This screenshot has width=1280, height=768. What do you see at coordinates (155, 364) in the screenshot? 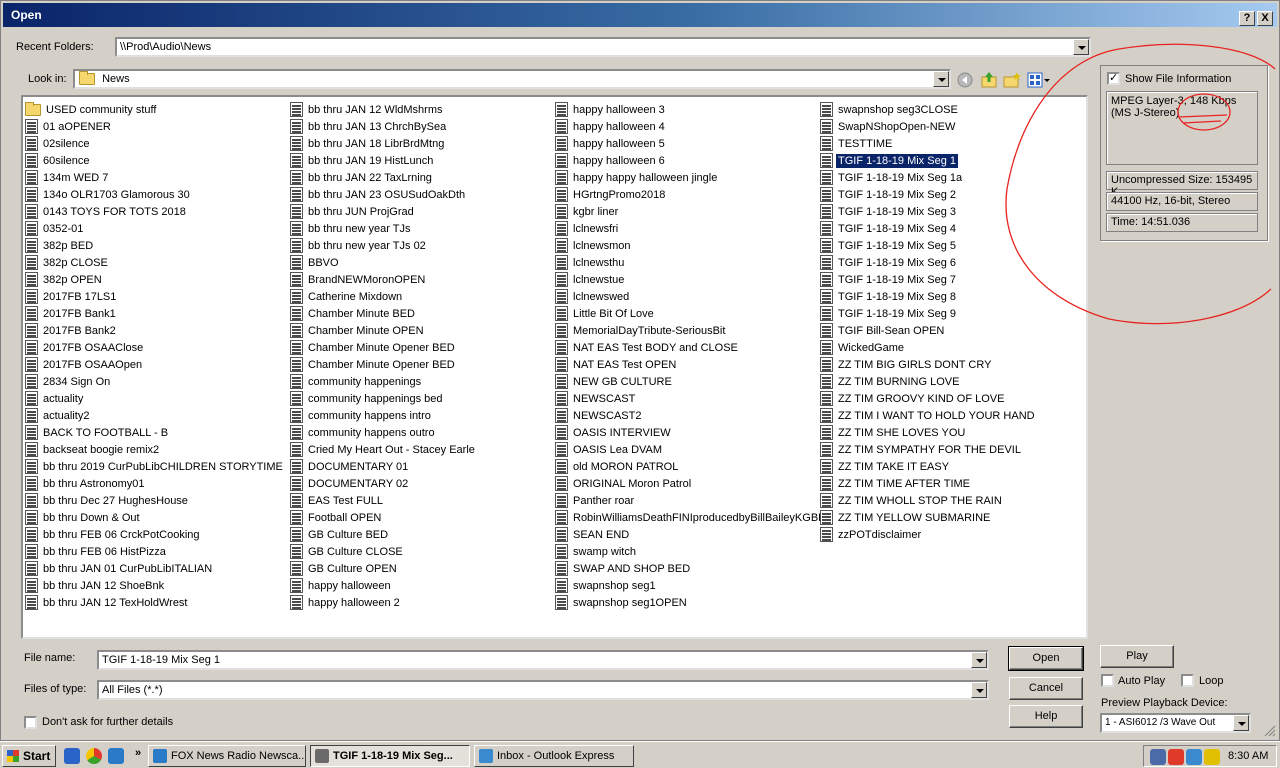
I see `file-list-item: 2017FB OSAAOpen` at bounding box center [155, 364].